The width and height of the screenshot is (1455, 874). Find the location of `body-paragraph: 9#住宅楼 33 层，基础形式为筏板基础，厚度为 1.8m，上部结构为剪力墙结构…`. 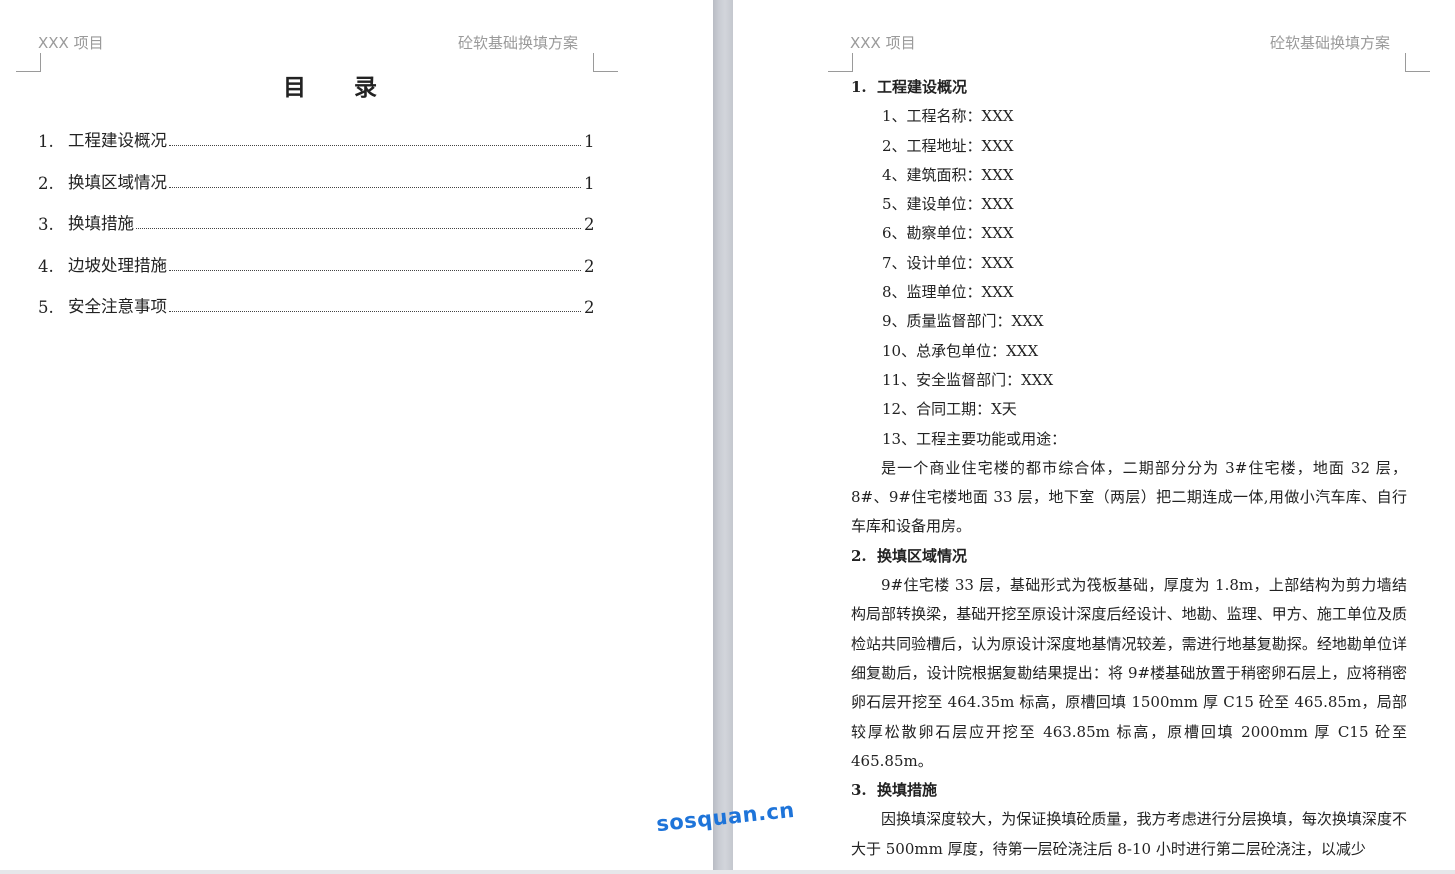

body-paragraph: 9#住宅楼 33 层，基础形式为筏板基础，厚度为 1.8m，上部结构为剪力墙结构… is located at coordinates (1129, 673).